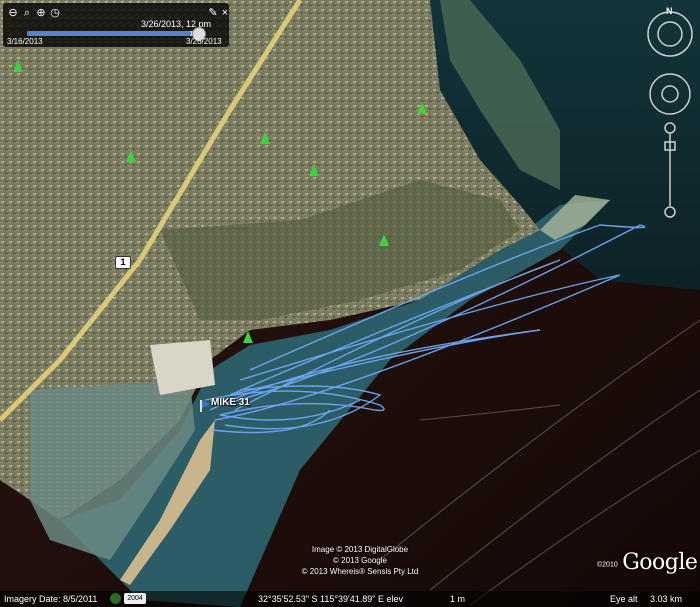  What do you see at coordinates (109, 33) in the screenshot?
I see `time-slider-fill` at bounding box center [109, 33].